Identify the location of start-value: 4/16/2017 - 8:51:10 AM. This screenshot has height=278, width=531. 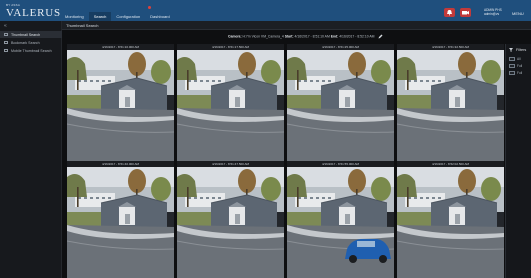
(312, 36).